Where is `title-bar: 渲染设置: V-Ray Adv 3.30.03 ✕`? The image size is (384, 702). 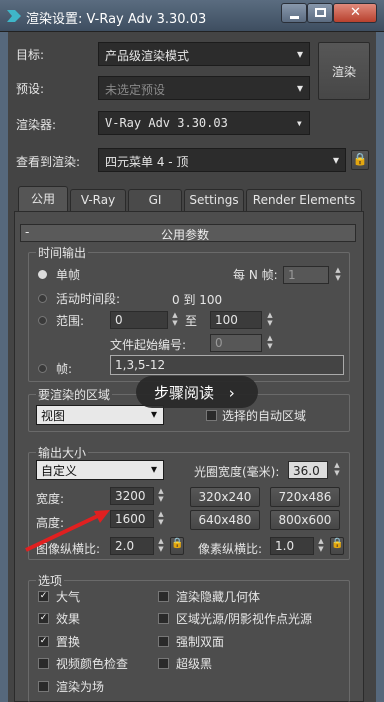 title-bar: 渲染设置: V-Ray Adv 3.30.03 ✕ is located at coordinates (192, 16).